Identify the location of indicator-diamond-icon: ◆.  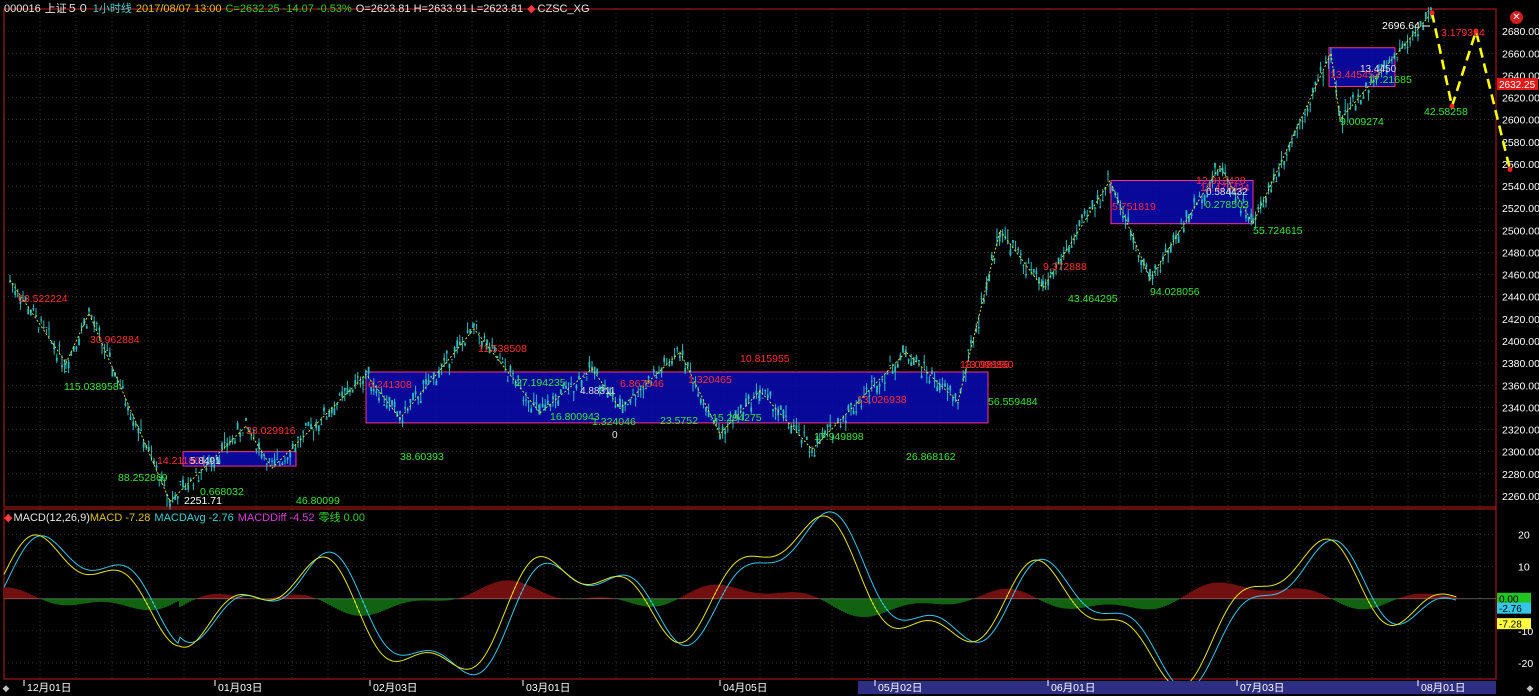
(531, 9).